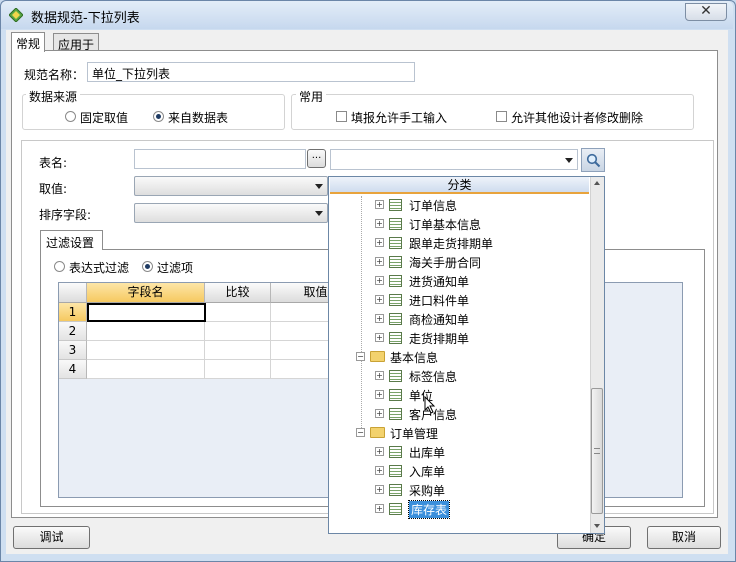  Describe the element at coordinates (429, 509) in the screenshot. I see `tree-table-item: 库存表` at that location.